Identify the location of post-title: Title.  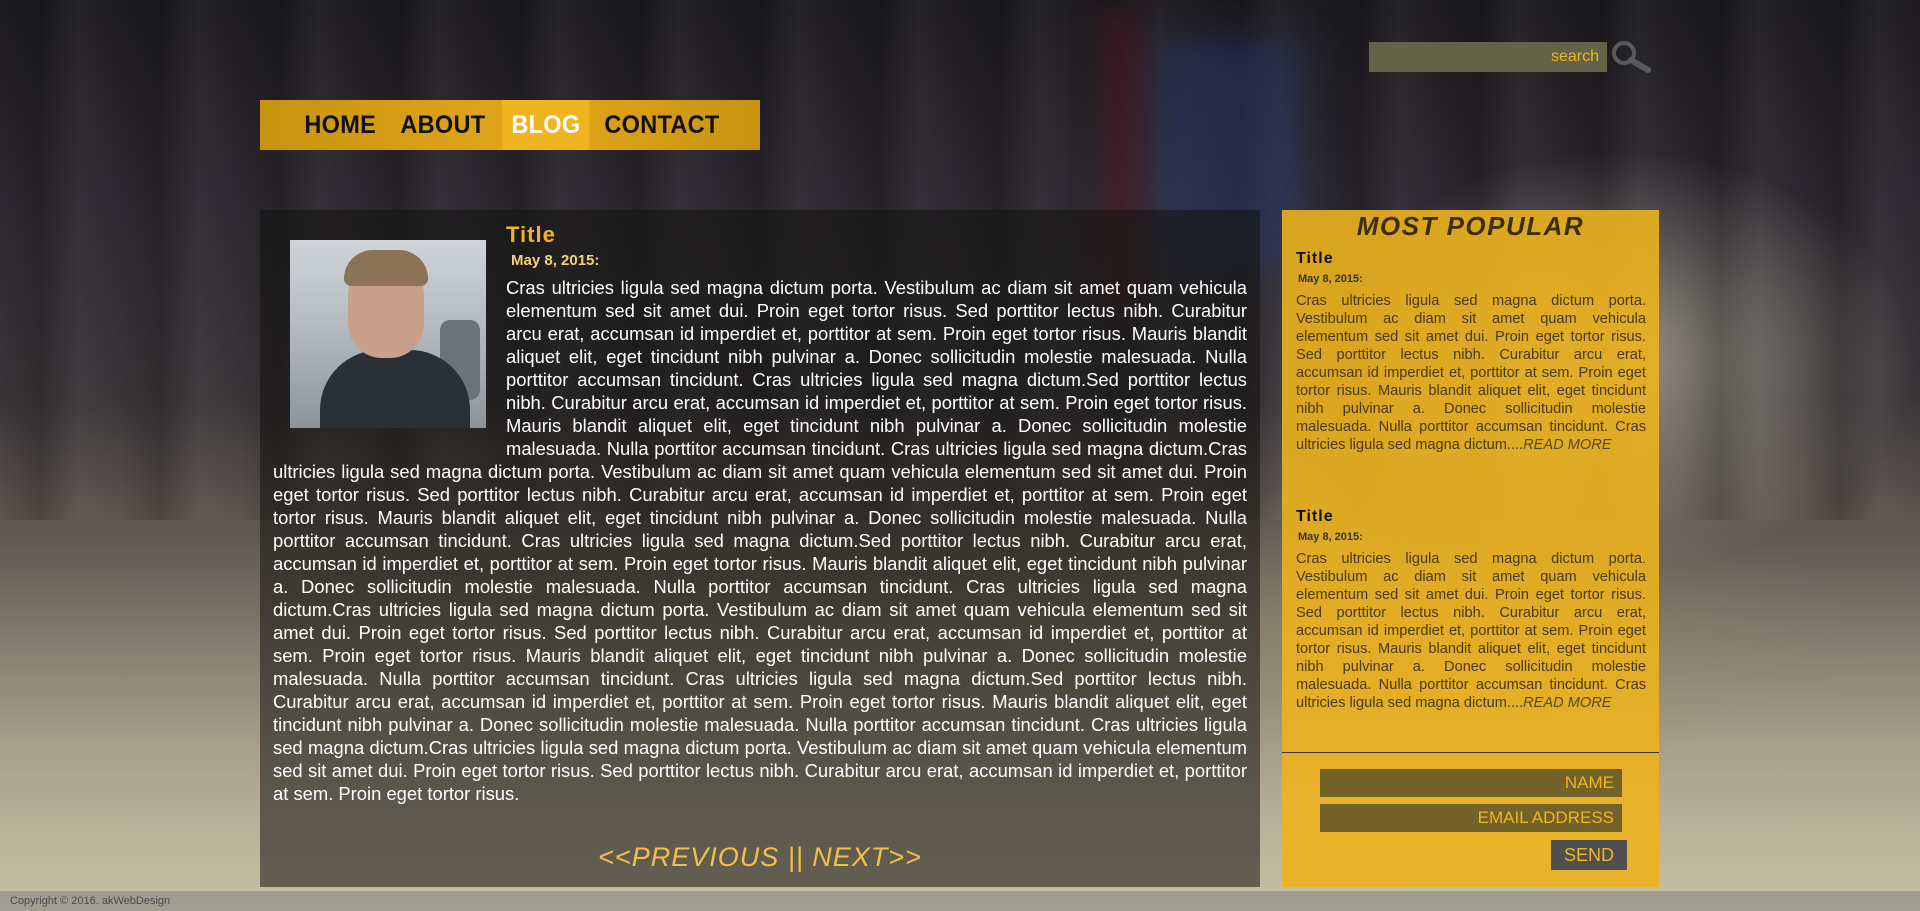
(531, 234).